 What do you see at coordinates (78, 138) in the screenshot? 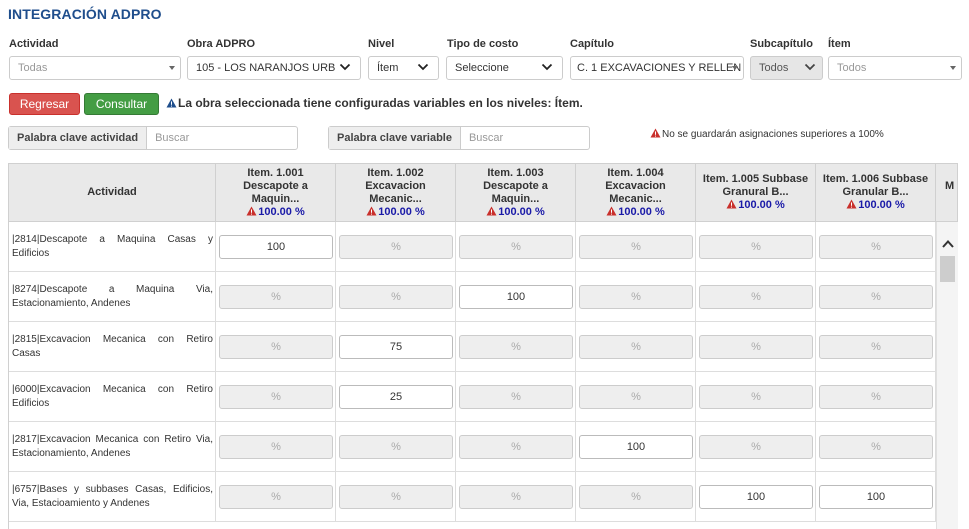
I see `activity-search-label: Palabra clave actividad` at bounding box center [78, 138].